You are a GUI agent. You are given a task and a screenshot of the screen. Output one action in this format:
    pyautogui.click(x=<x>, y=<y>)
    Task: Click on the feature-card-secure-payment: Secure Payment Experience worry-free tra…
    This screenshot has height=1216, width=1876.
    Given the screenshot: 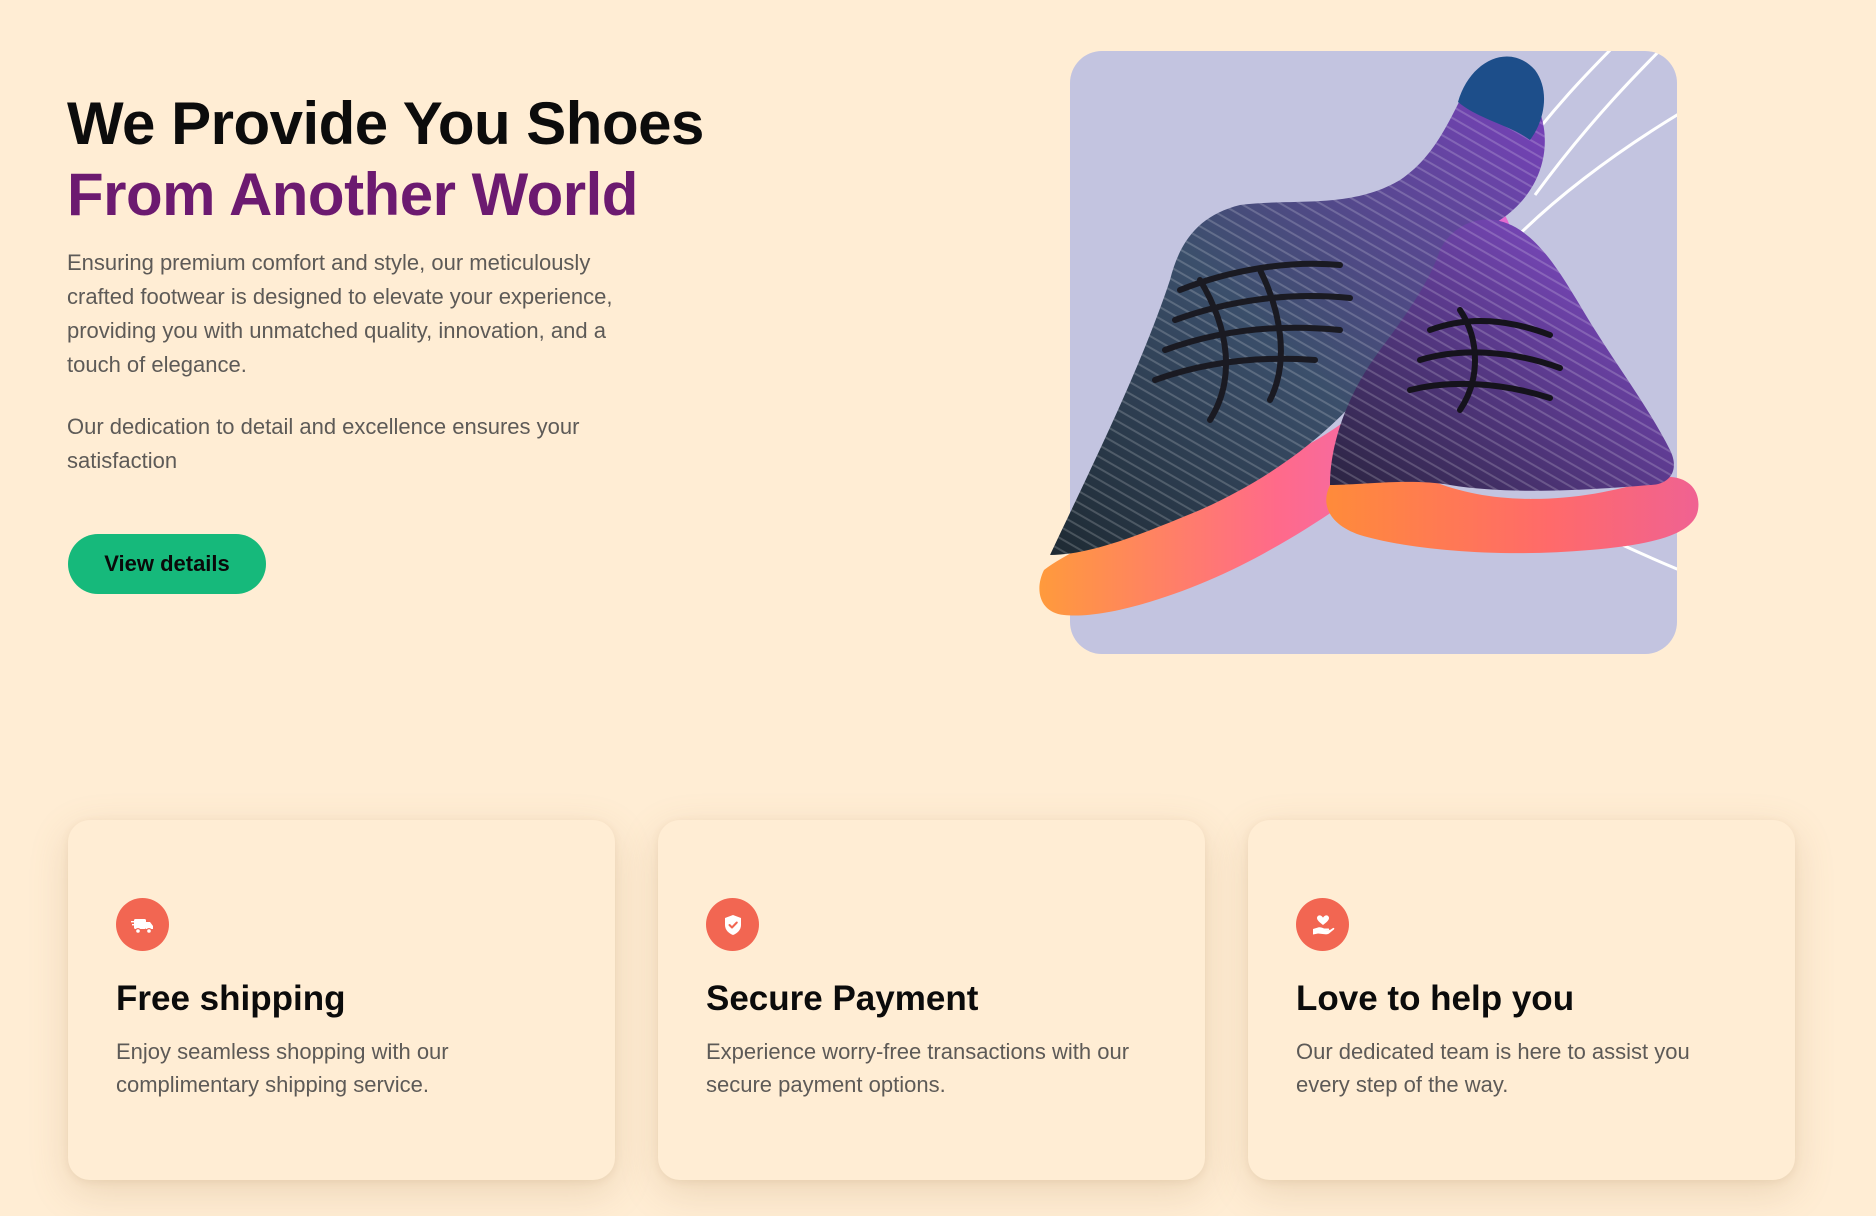 What is the action you would take?
    pyautogui.click(x=931, y=1000)
    